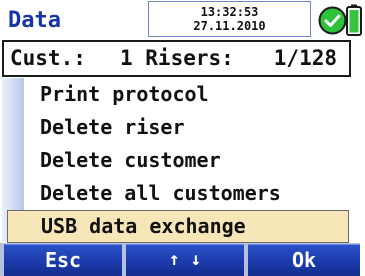 Image resolution: width=365 pixels, height=276 pixels. What do you see at coordinates (34, 20) in the screenshot?
I see `page-title: Data` at bounding box center [34, 20].